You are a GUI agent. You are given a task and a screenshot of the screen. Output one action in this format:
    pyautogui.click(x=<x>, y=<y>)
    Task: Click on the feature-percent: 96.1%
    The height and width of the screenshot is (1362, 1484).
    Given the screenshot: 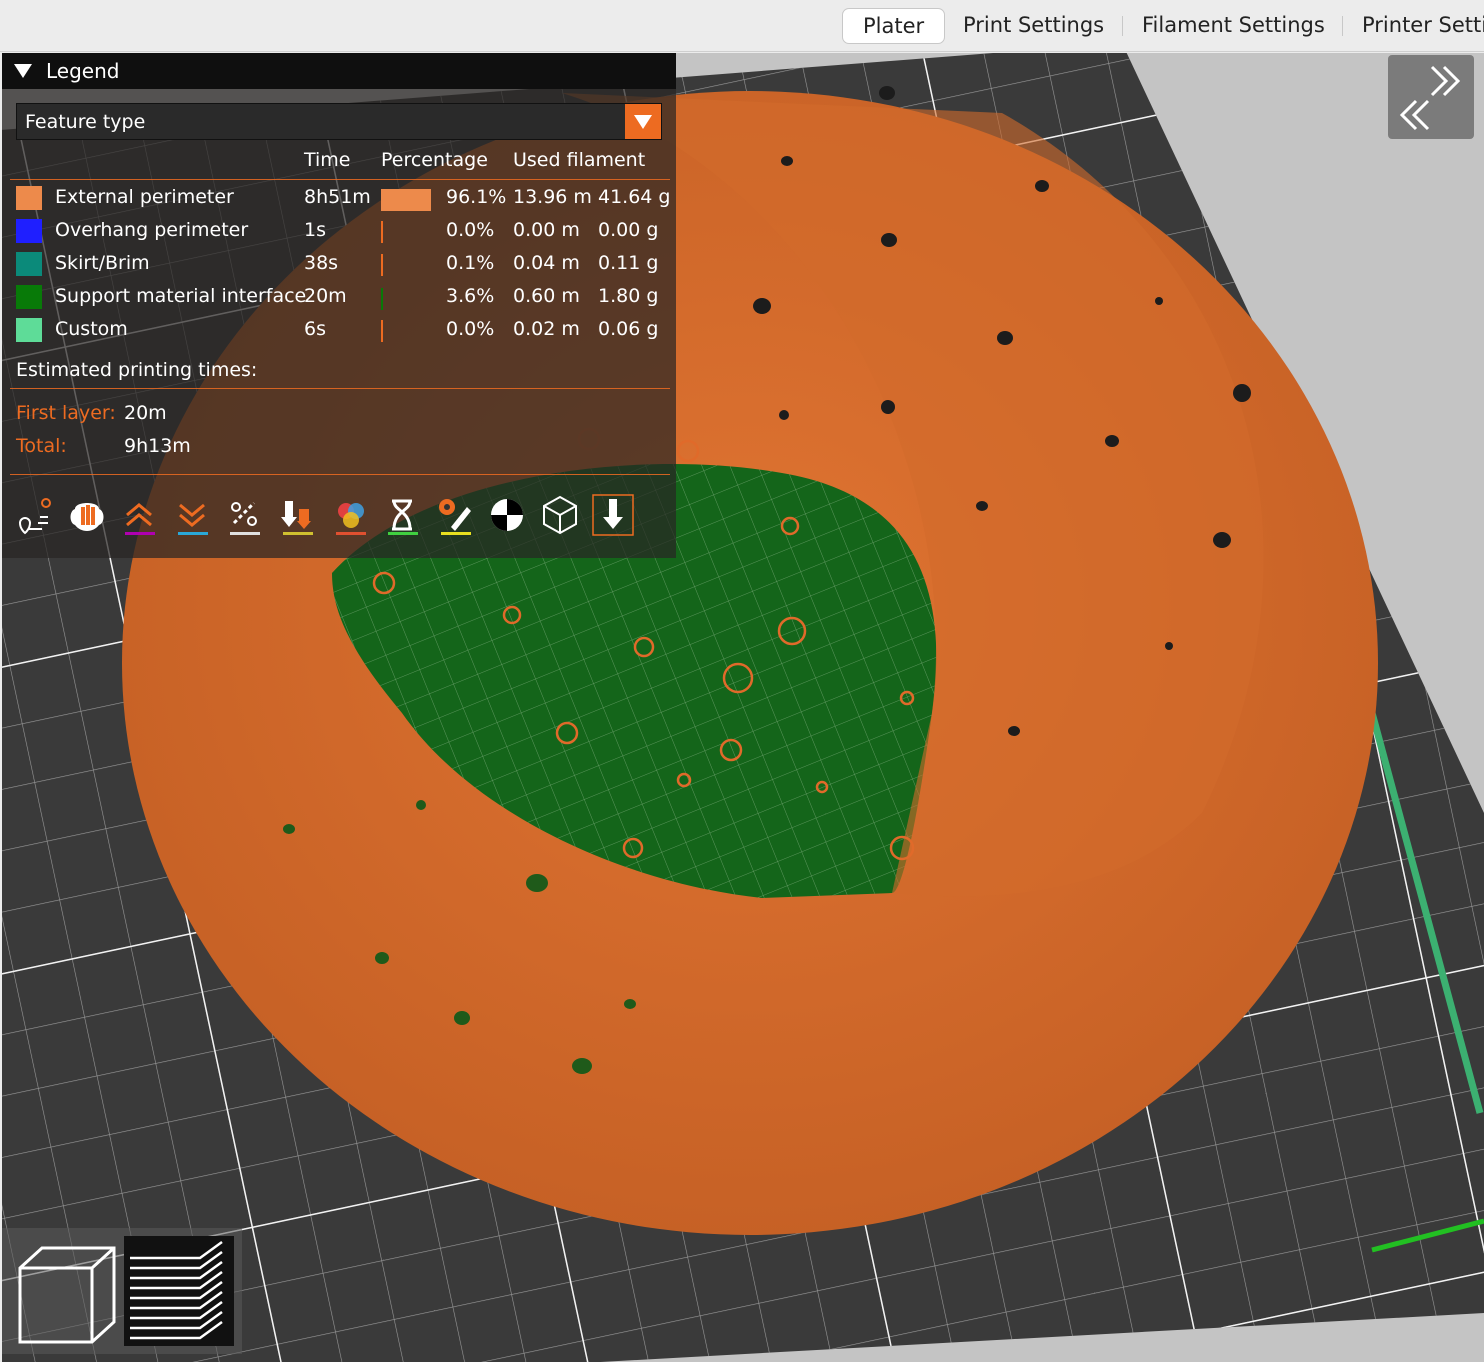 What is the action you would take?
    pyautogui.click(x=476, y=197)
    